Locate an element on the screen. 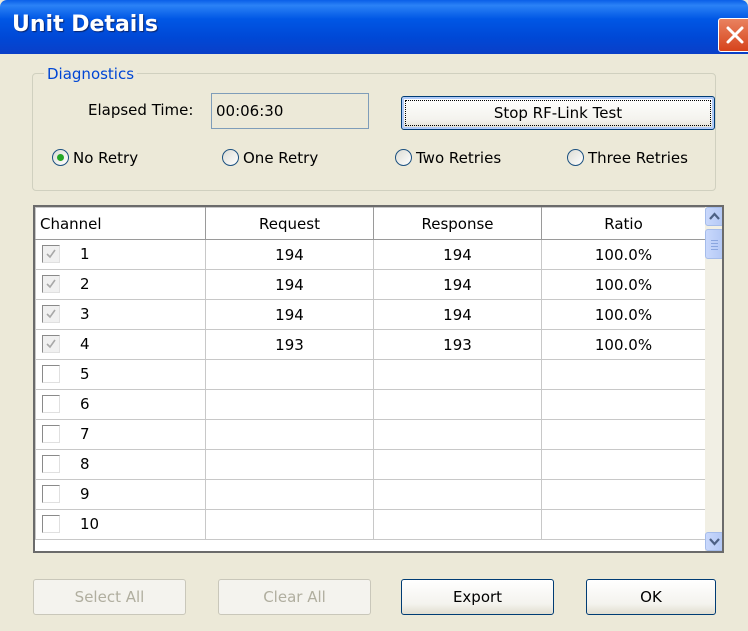  stop-rf-link-test-button: Stop RF-Link Test is located at coordinates (558, 113).